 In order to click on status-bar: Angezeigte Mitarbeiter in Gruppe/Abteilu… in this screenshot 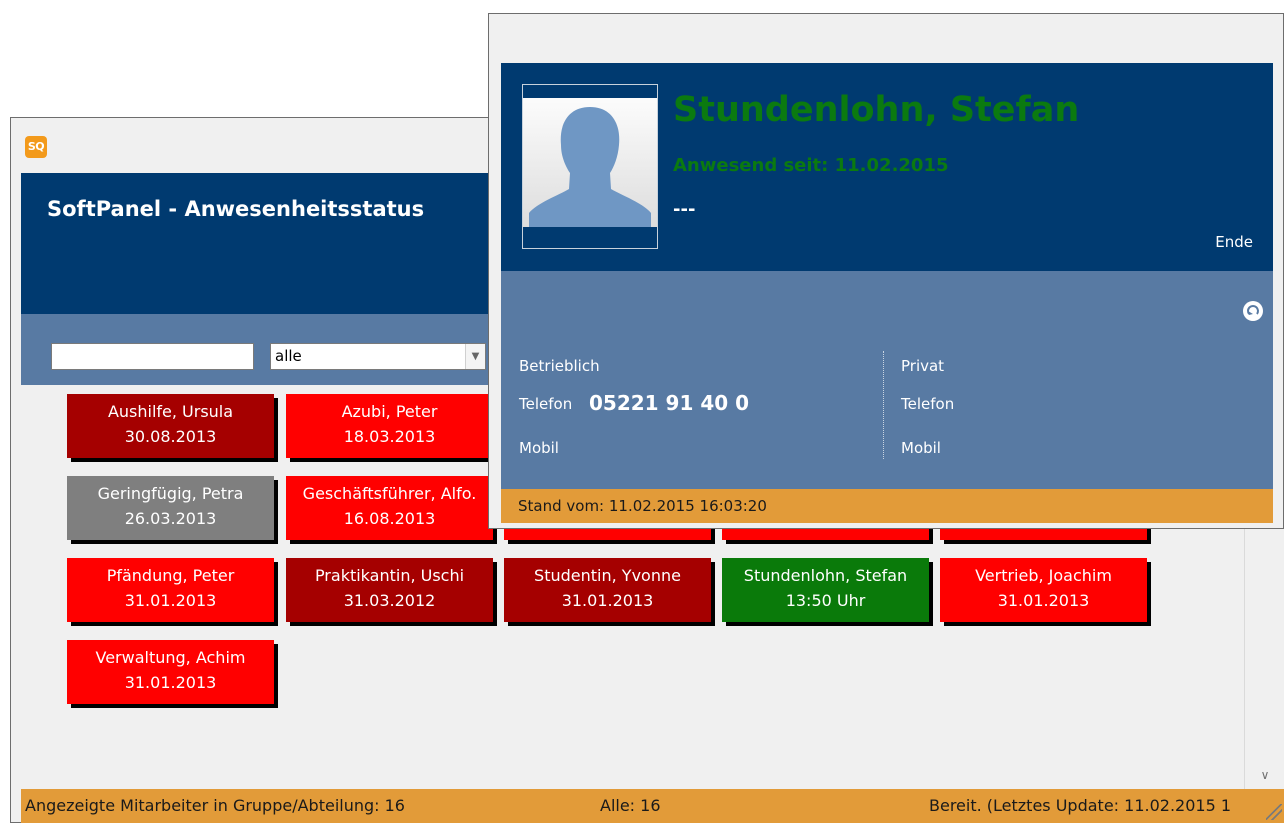, I will do `click(652, 806)`.